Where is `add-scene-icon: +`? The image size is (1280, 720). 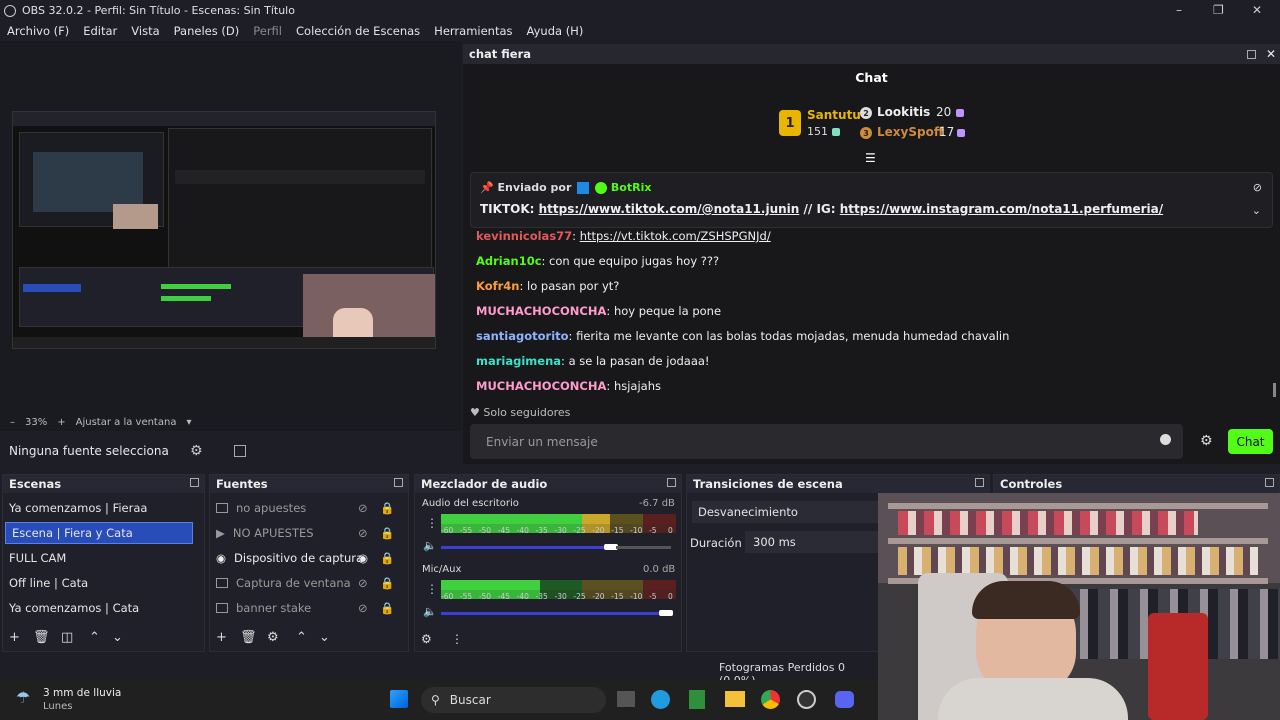 add-scene-icon: + is located at coordinates (14, 637).